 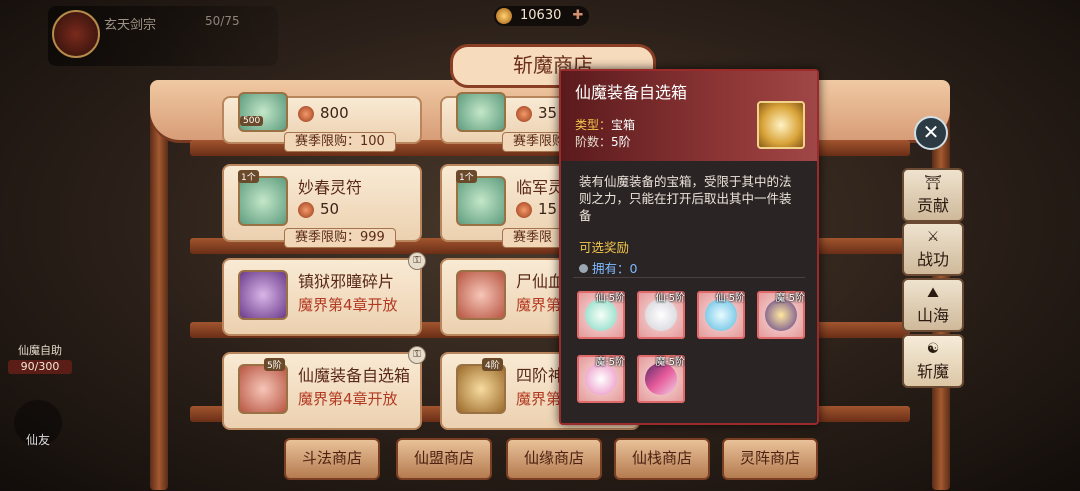 What do you see at coordinates (608, 267) in the screenshot?
I see `owned-count: 拥有：0` at bounding box center [608, 267].